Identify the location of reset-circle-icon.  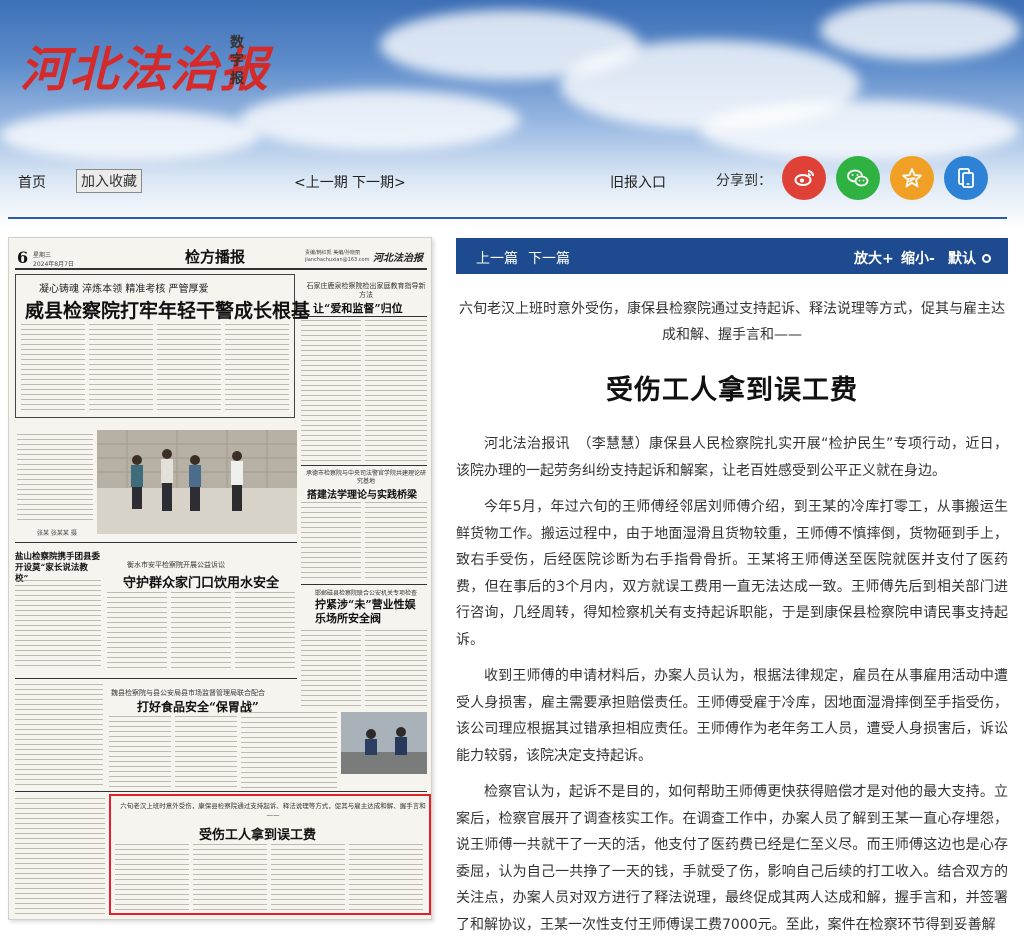
(986, 258).